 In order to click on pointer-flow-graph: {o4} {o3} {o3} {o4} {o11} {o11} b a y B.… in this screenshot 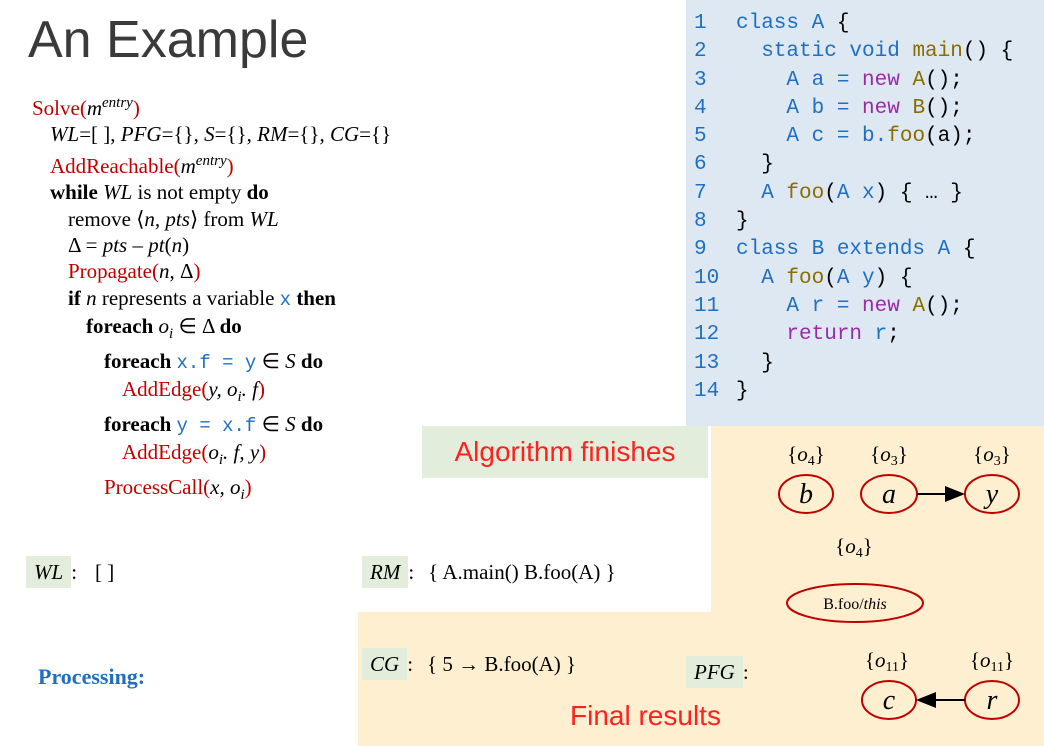, I will do `click(899, 581)`.